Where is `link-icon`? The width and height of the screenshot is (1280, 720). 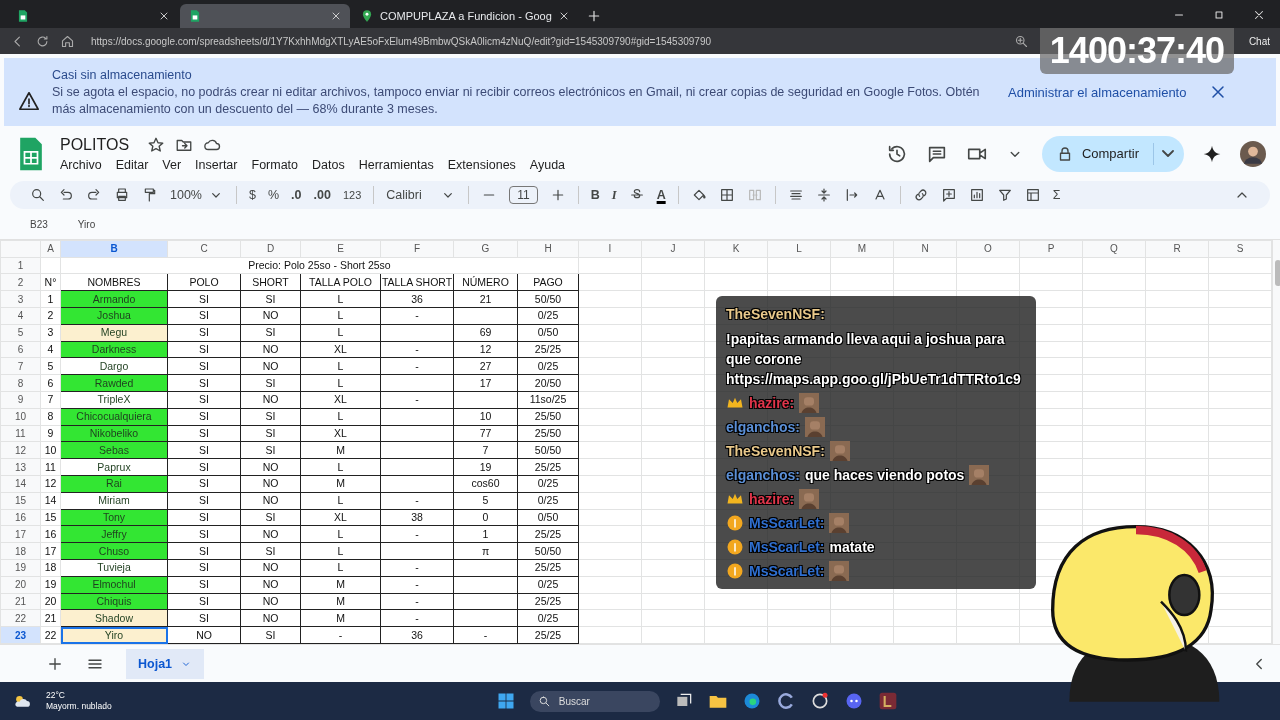
link-icon is located at coordinates (920, 195).